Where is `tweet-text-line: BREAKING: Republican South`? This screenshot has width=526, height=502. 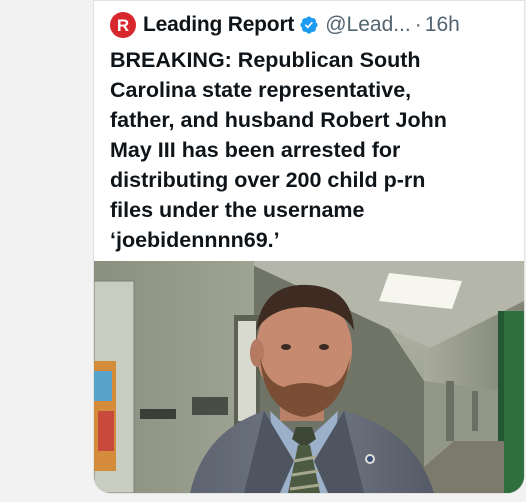 tweet-text-line: BREAKING: Republican South is located at coordinates (265, 60).